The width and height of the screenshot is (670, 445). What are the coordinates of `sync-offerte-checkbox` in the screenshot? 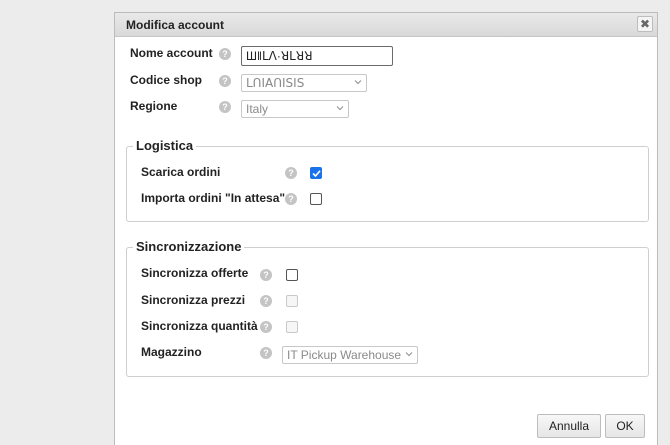 It's located at (292, 275).